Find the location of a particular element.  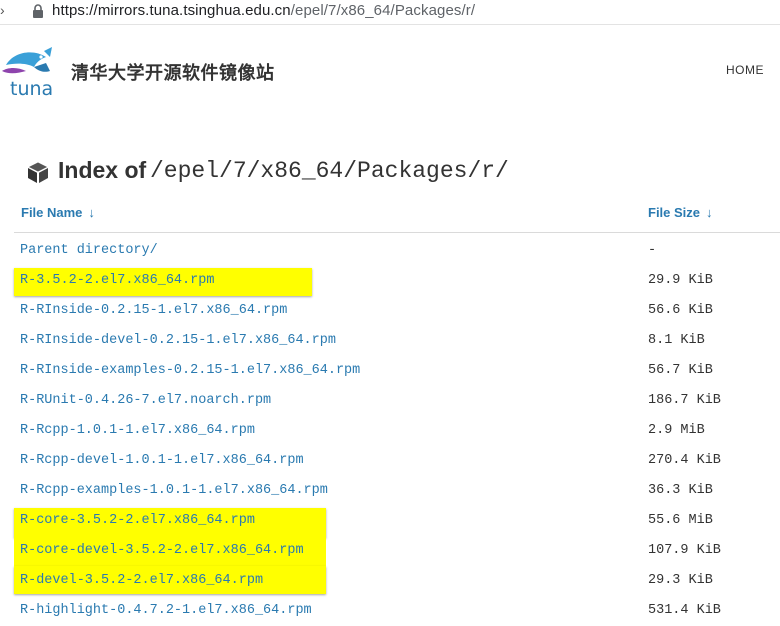

file-size: 36.3 KiB is located at coordinates (680, 490).